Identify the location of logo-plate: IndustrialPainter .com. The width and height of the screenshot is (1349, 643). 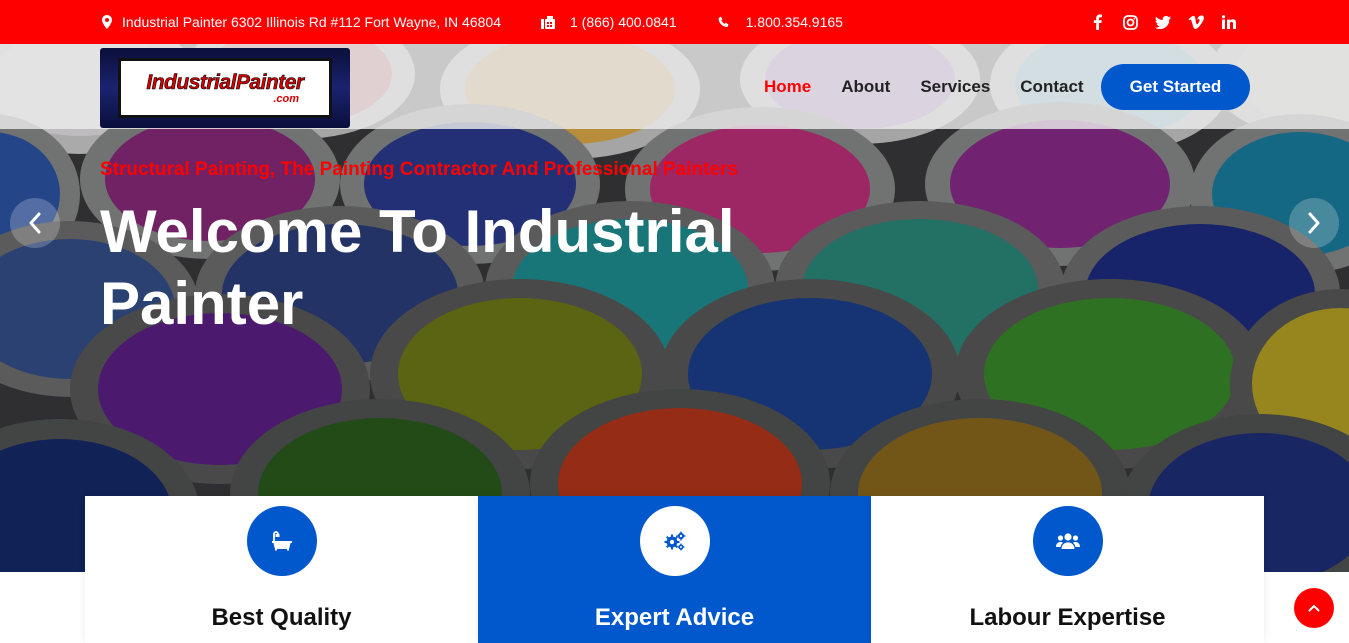
(225, 88).